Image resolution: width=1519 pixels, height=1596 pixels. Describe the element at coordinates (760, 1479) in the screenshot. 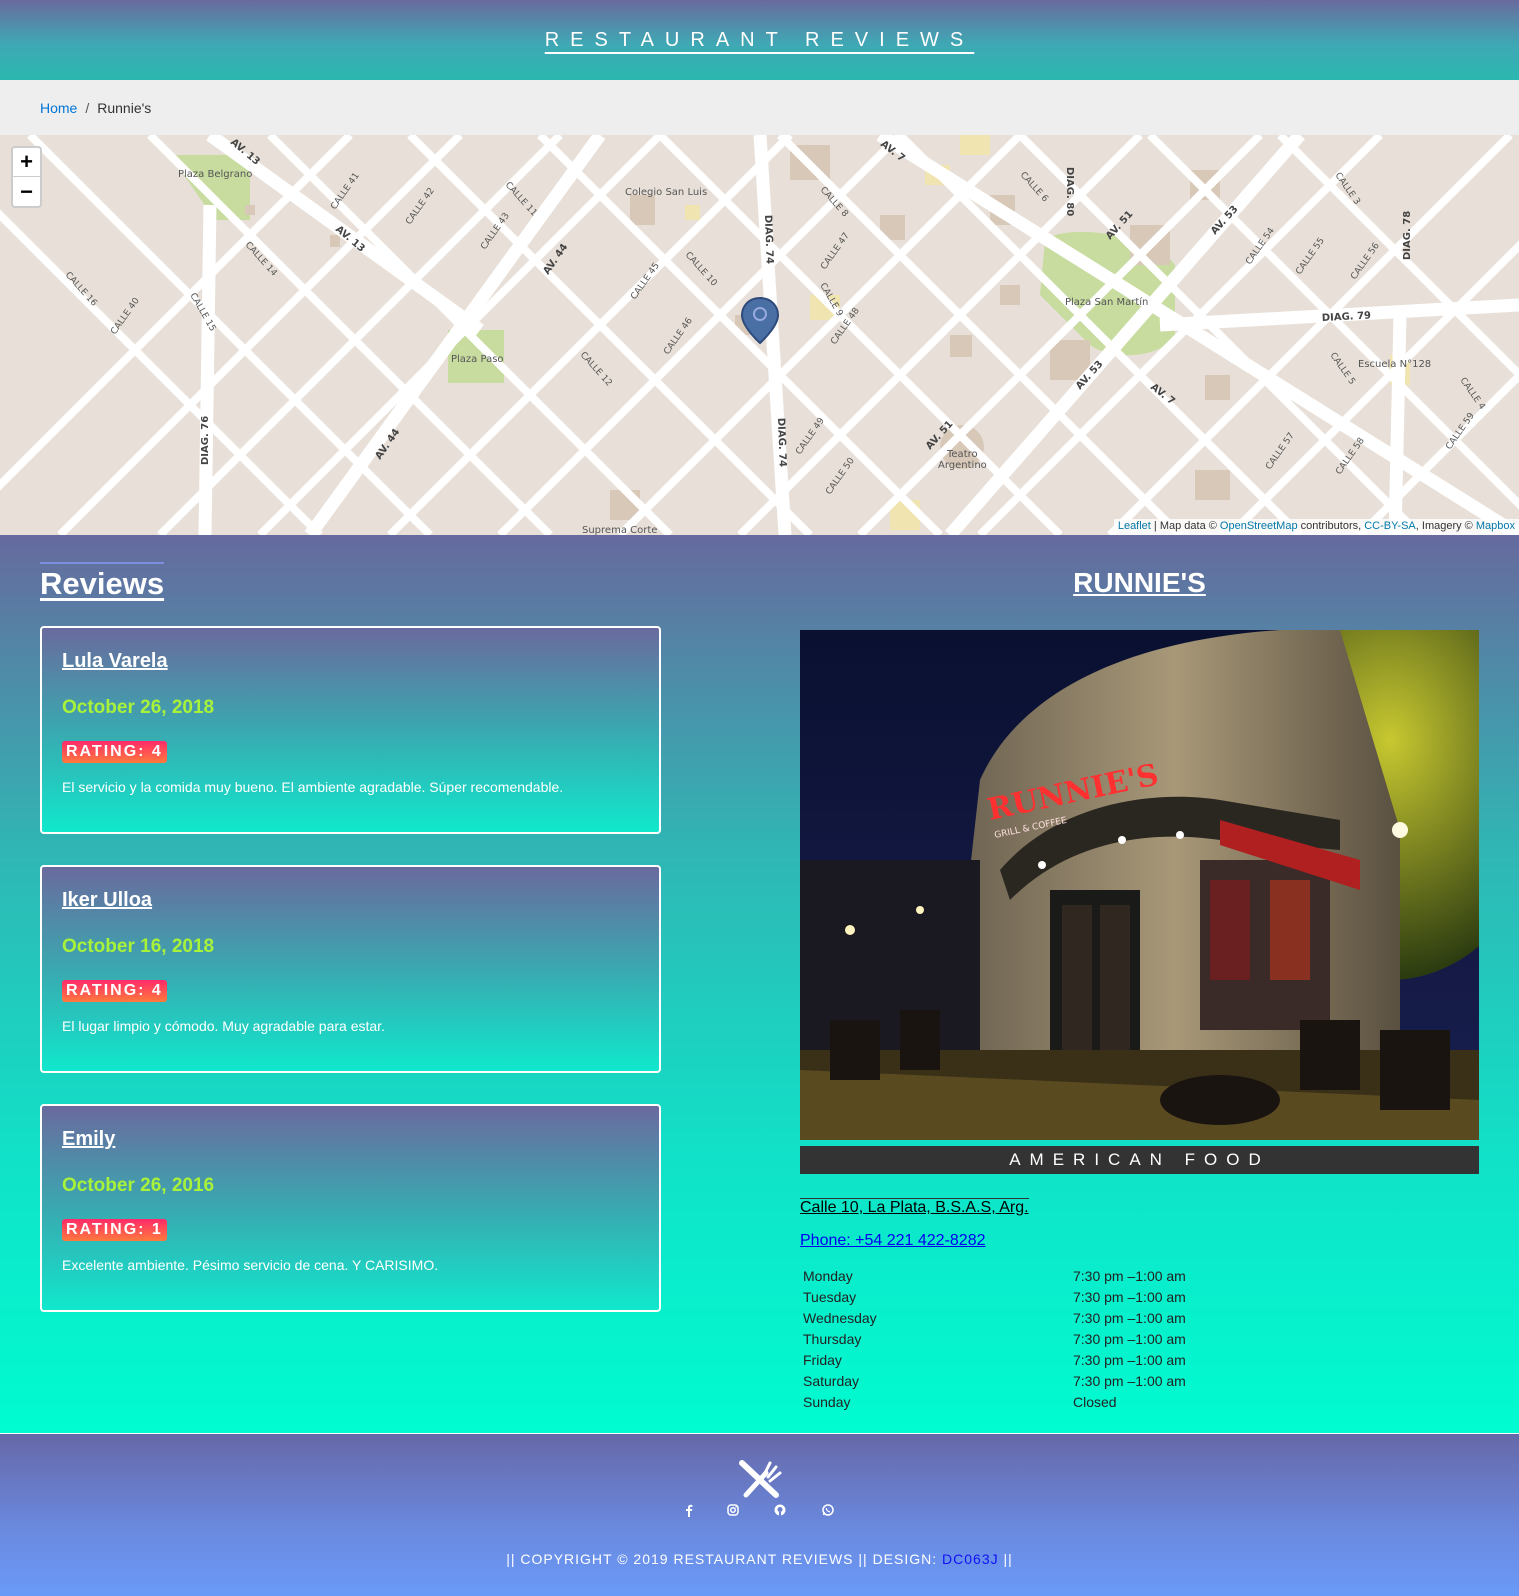

I see `fork-knife-icon` at that location.